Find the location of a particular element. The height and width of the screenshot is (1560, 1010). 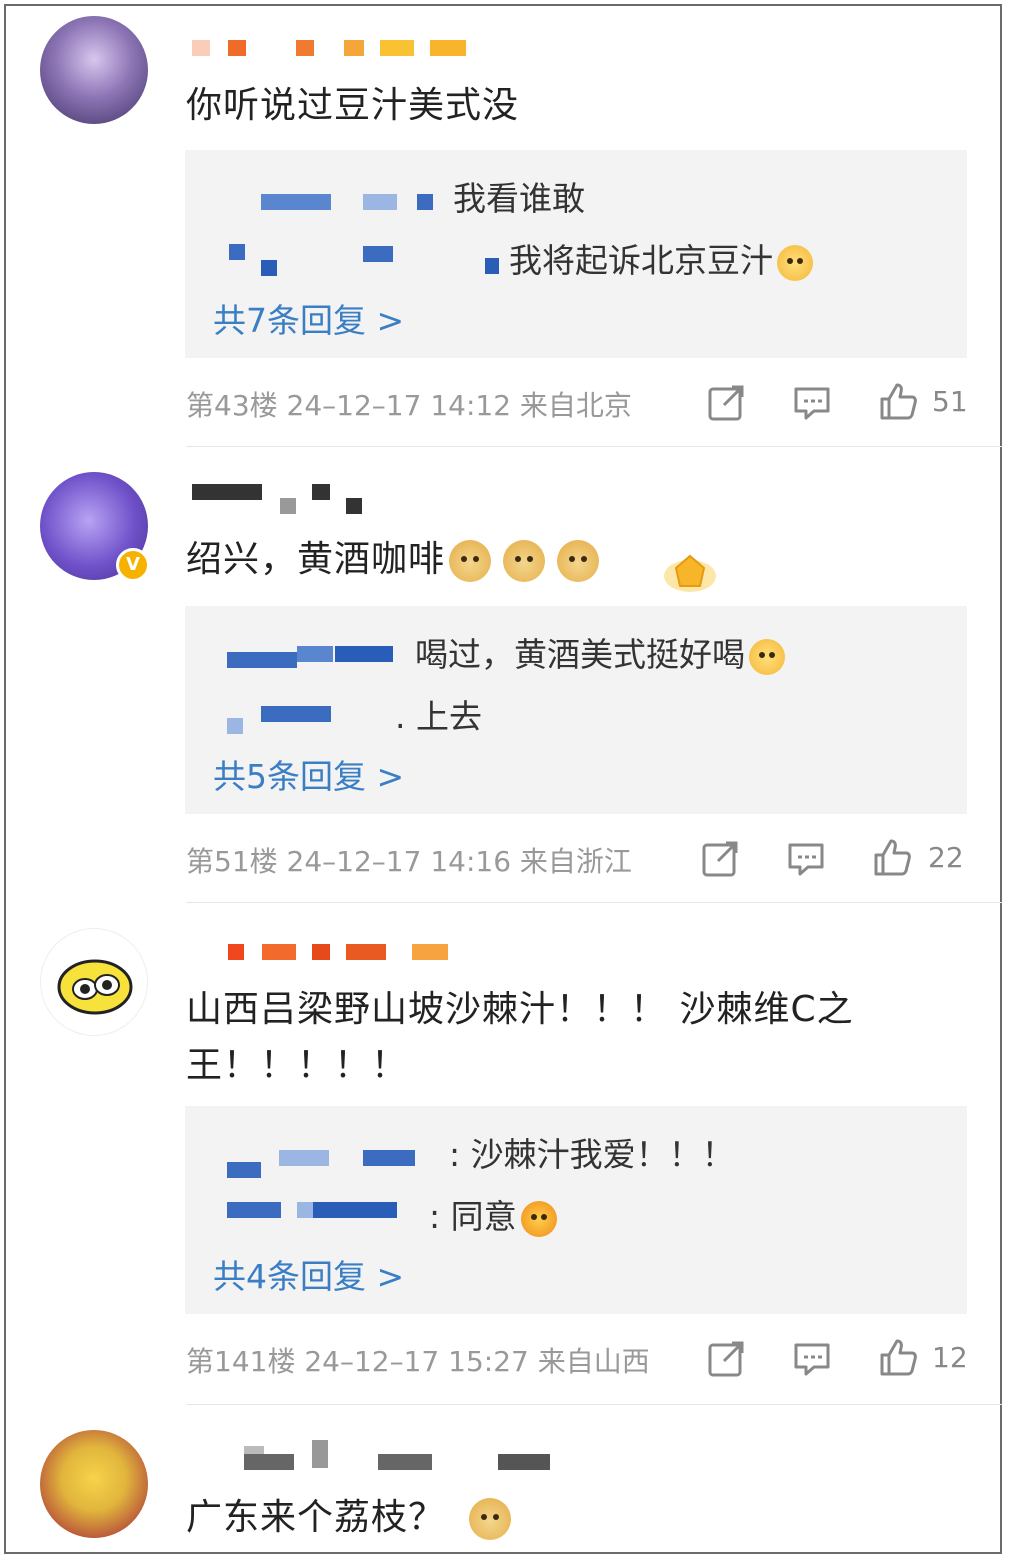

like-count: 12 is located at coordinates (950, 1357).